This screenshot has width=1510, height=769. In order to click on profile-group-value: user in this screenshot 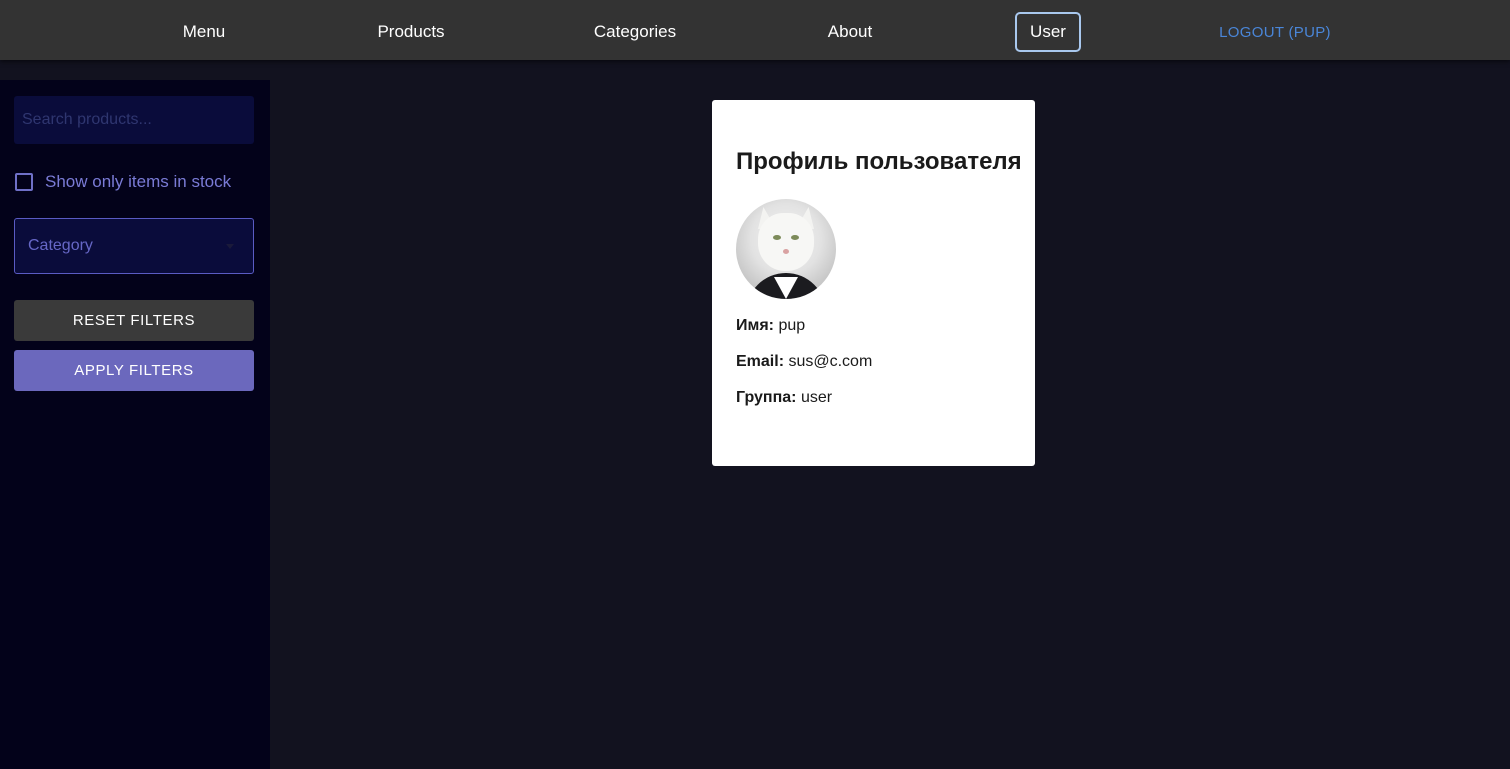, I will do `click(816, 397)`.